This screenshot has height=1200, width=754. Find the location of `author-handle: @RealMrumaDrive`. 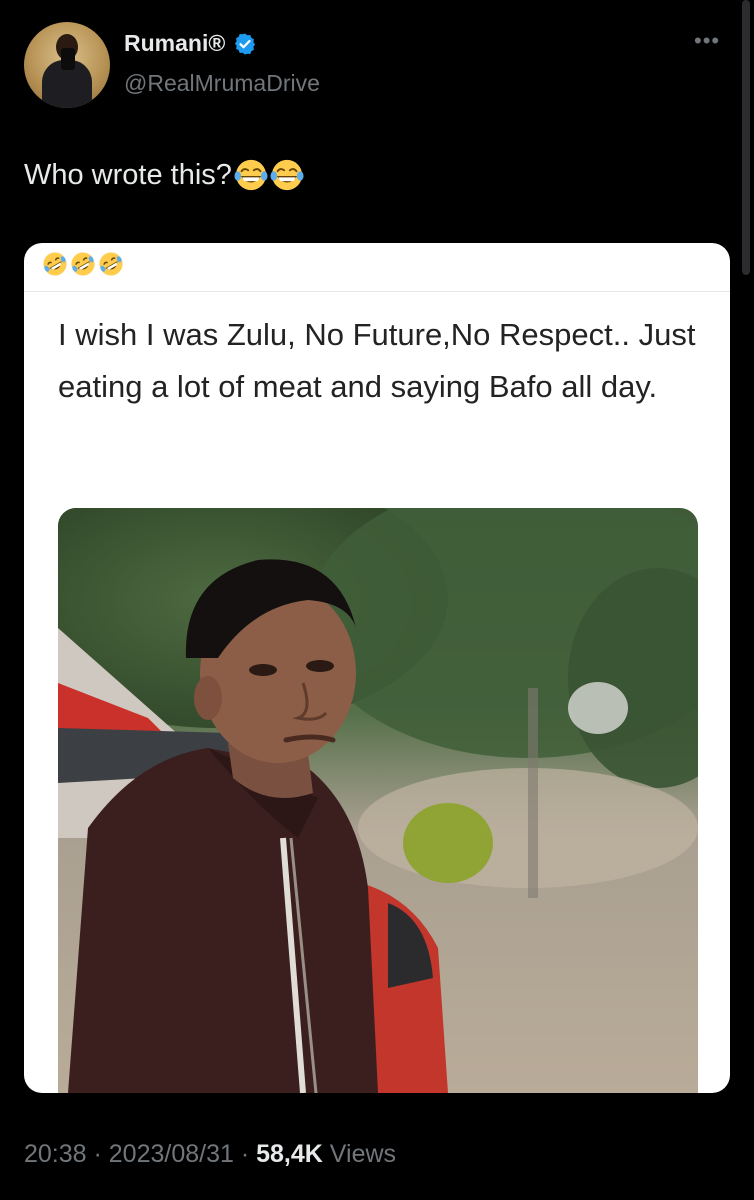

author-handle: @RealMrumaDrive is located at coordinates (222, 83).